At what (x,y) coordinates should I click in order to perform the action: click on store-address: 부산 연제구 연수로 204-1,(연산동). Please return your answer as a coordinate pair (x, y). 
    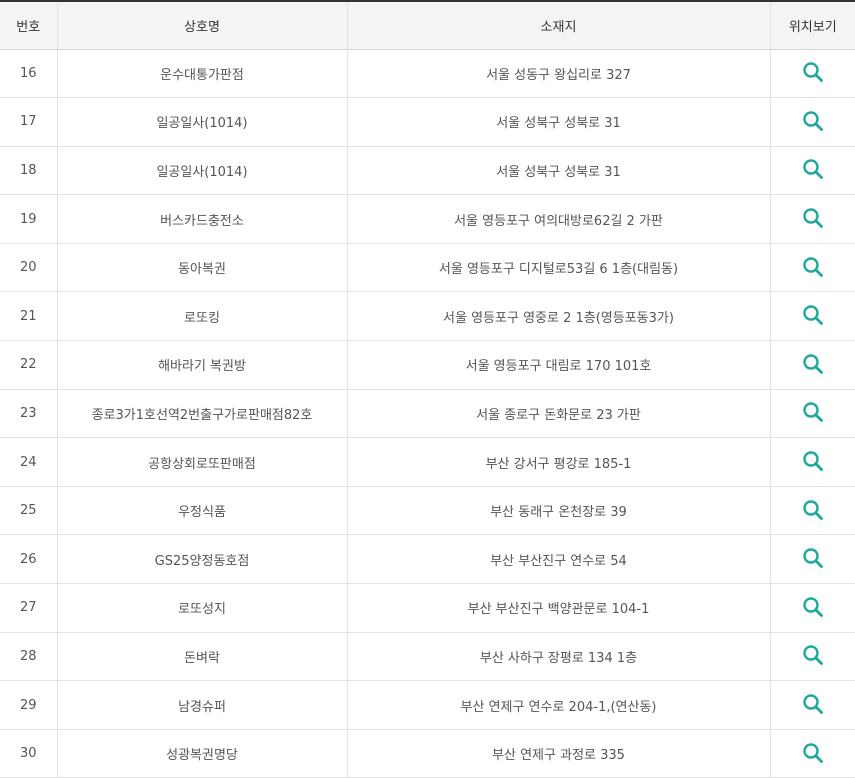
    Looking at the image, I should click on (558, 705).